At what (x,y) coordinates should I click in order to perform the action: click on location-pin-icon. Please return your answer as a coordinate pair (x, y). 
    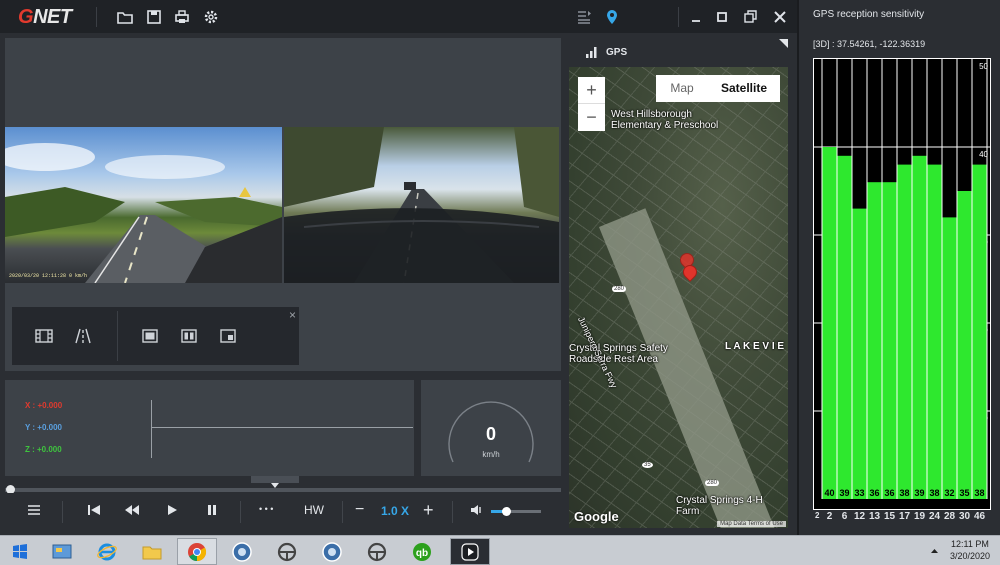
    Looking at the image, I should click on (612, 17).